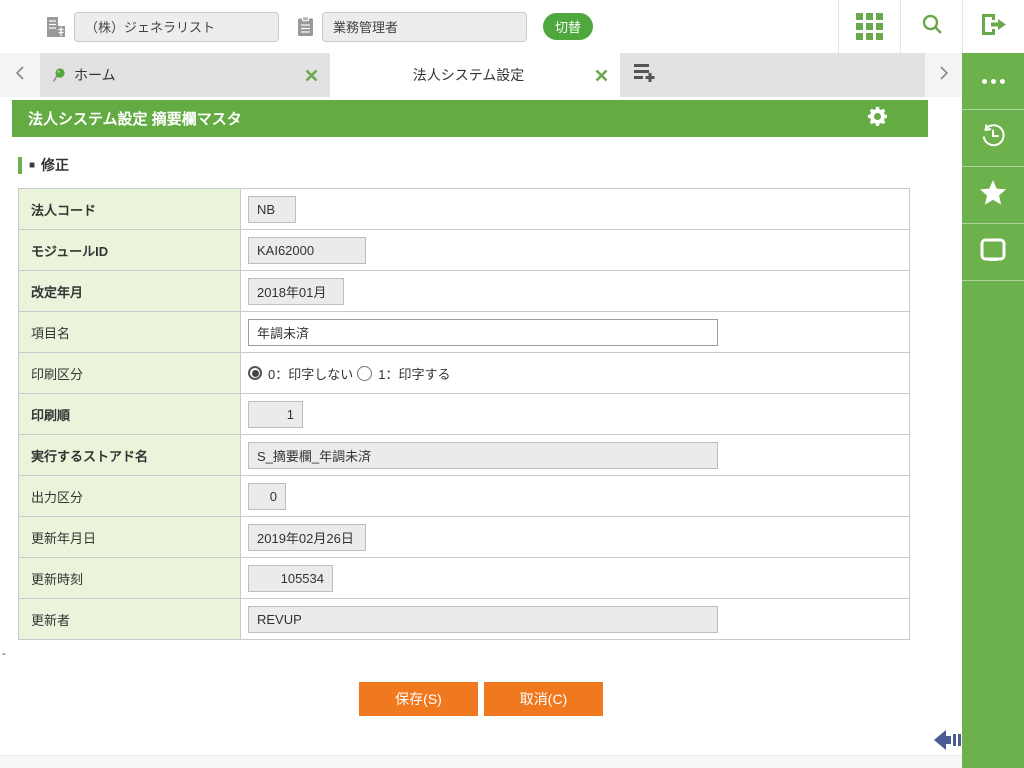  What do you see at coordinates (130, 209) in the screenshot?
I see `corp-code-label: 法人コード` at bounding box center [130, 209].